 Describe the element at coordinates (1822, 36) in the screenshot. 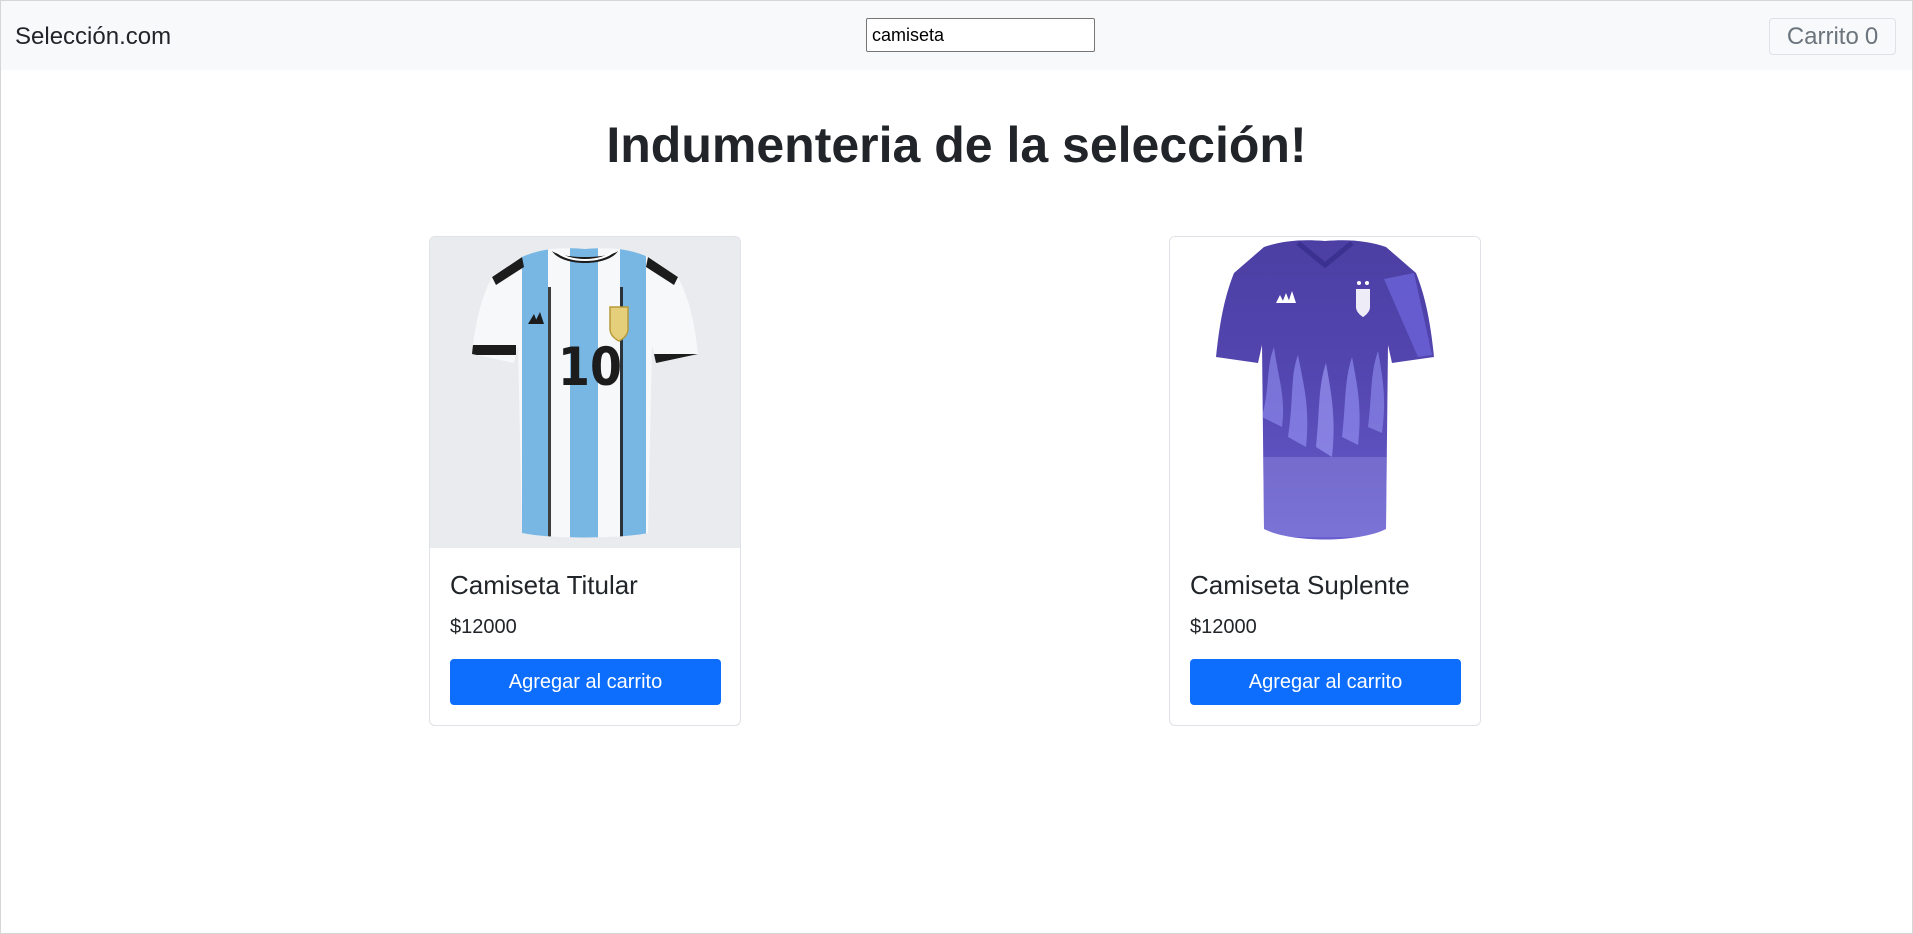

I see `cart-label: Carrito` at that location.